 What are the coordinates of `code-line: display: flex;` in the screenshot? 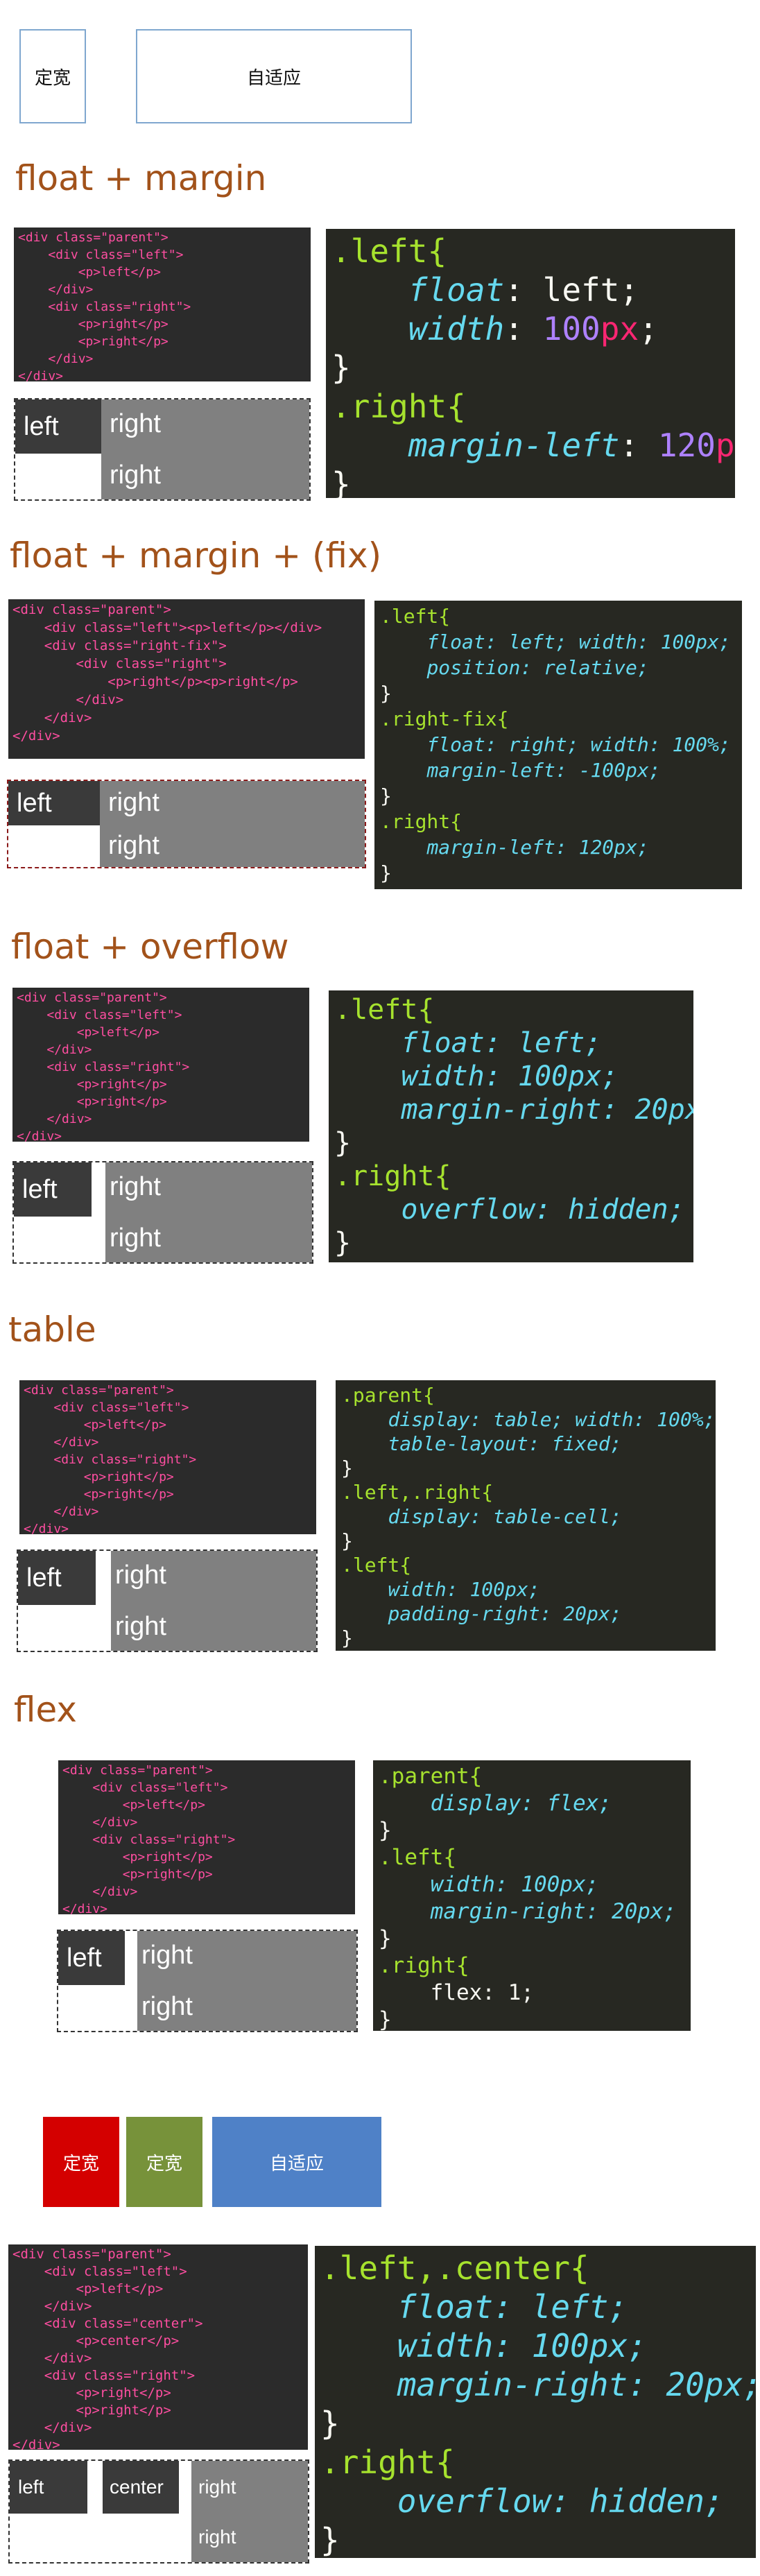 It's located at (532, 1803).